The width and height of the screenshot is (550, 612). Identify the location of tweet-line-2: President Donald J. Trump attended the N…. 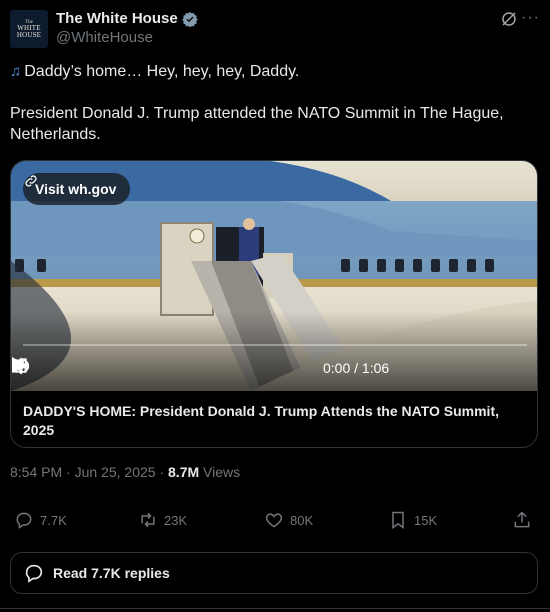
(257, 124).